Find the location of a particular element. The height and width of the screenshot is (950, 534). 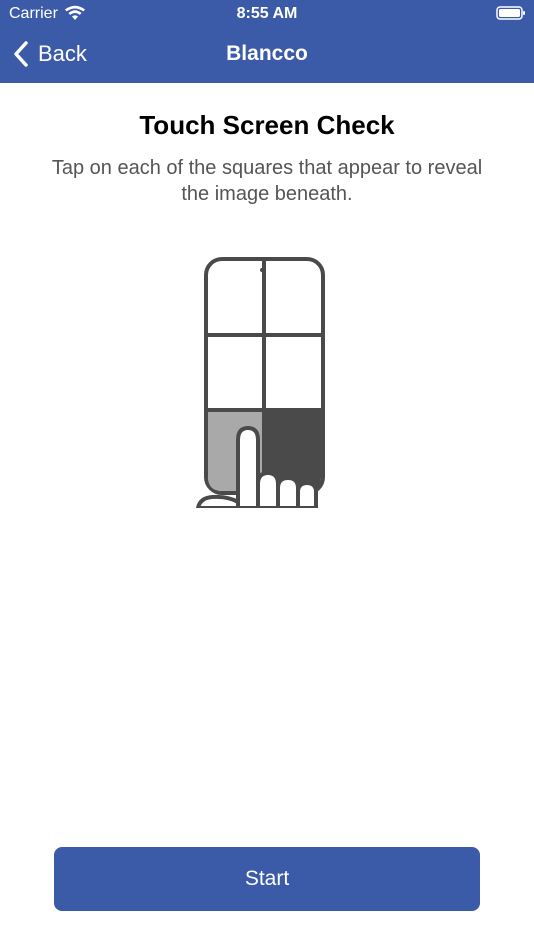

nav-title: Blancco is located at coordinates (267, 53).